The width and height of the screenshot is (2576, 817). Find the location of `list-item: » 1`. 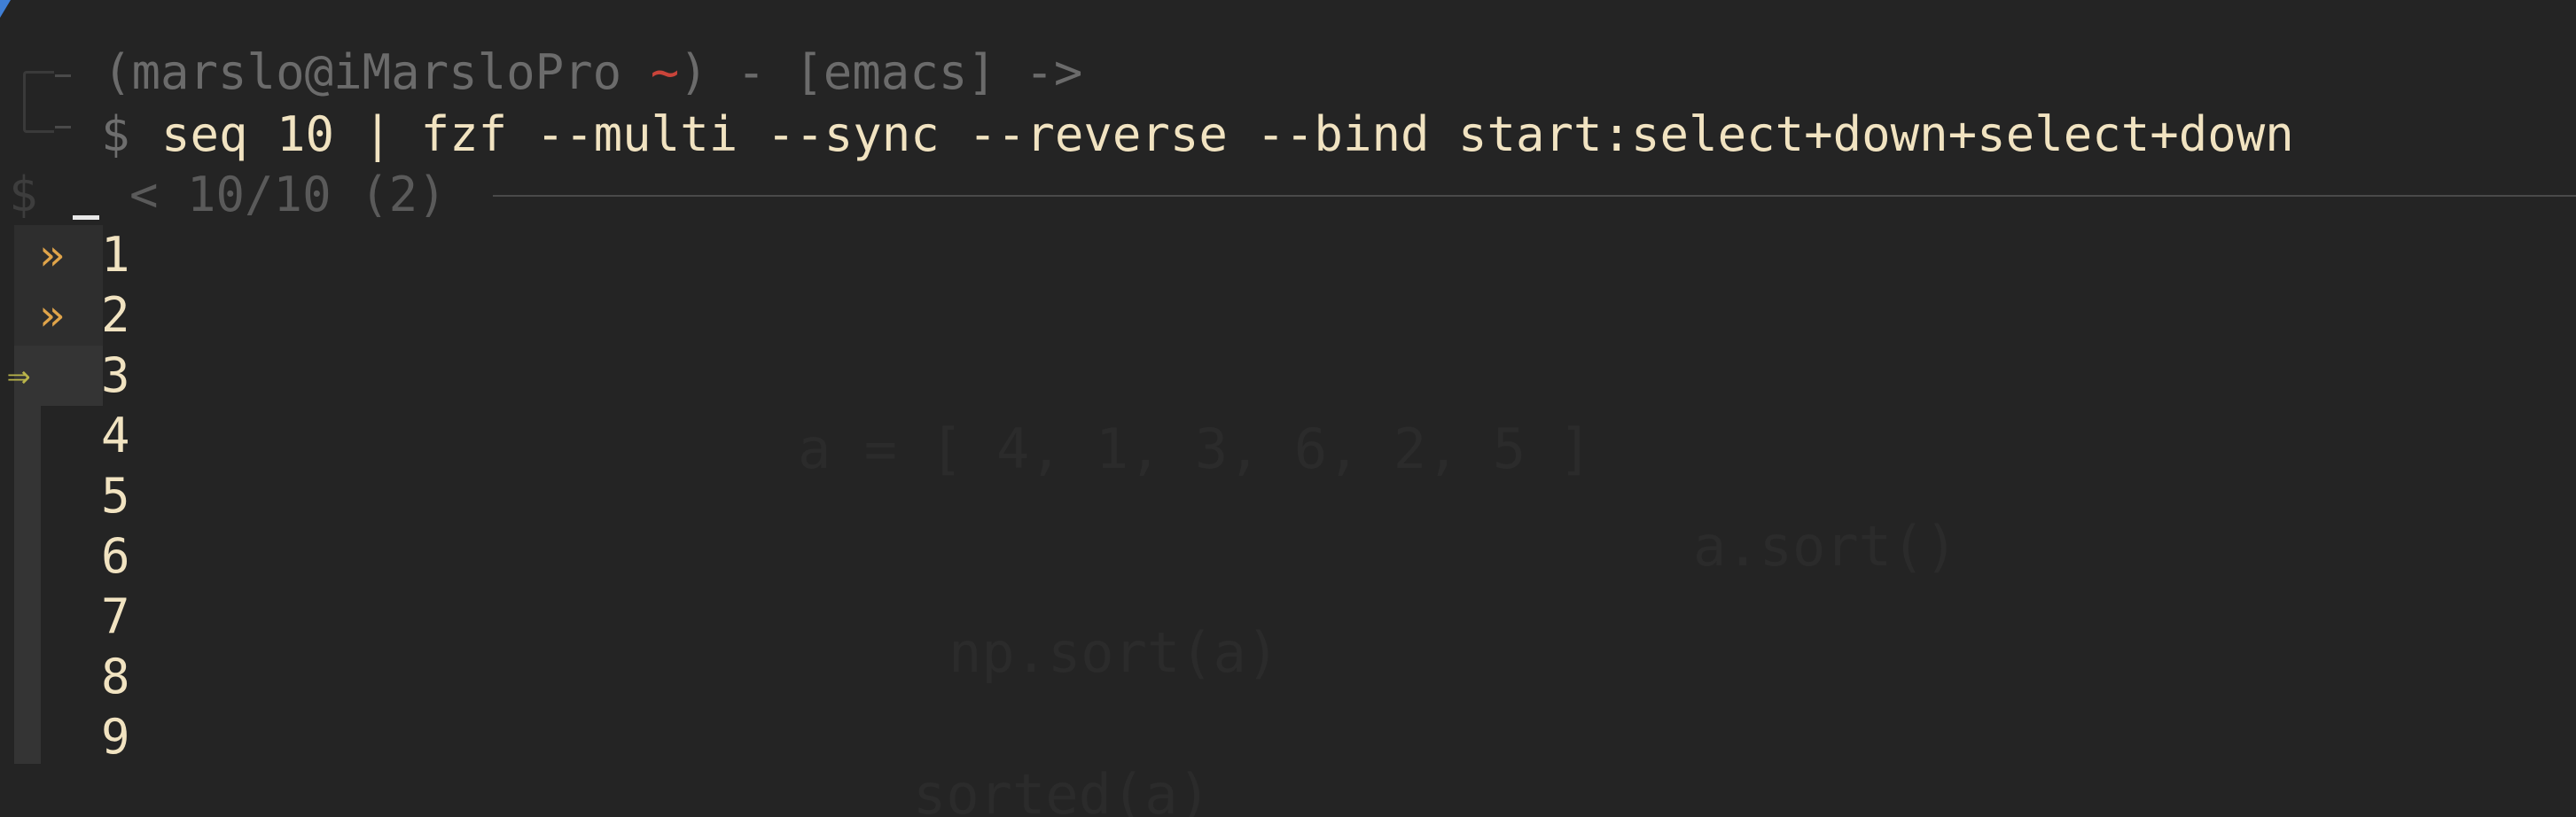

list-item: » 1 is located at coordinates (177, 255).